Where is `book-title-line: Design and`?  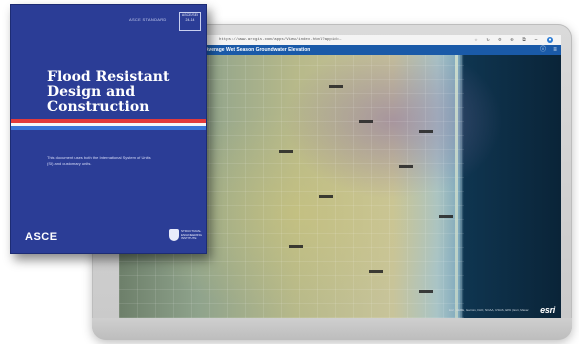
book-title-line: Design and is located at coordinates (91, 92).